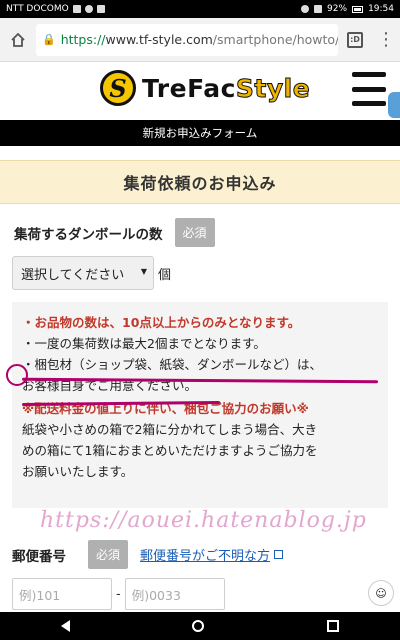 The height and width of the screenshot is (640, 400). I want to click on watermark-text: https://aouei.hatenablog.jp, so click(203, 520).